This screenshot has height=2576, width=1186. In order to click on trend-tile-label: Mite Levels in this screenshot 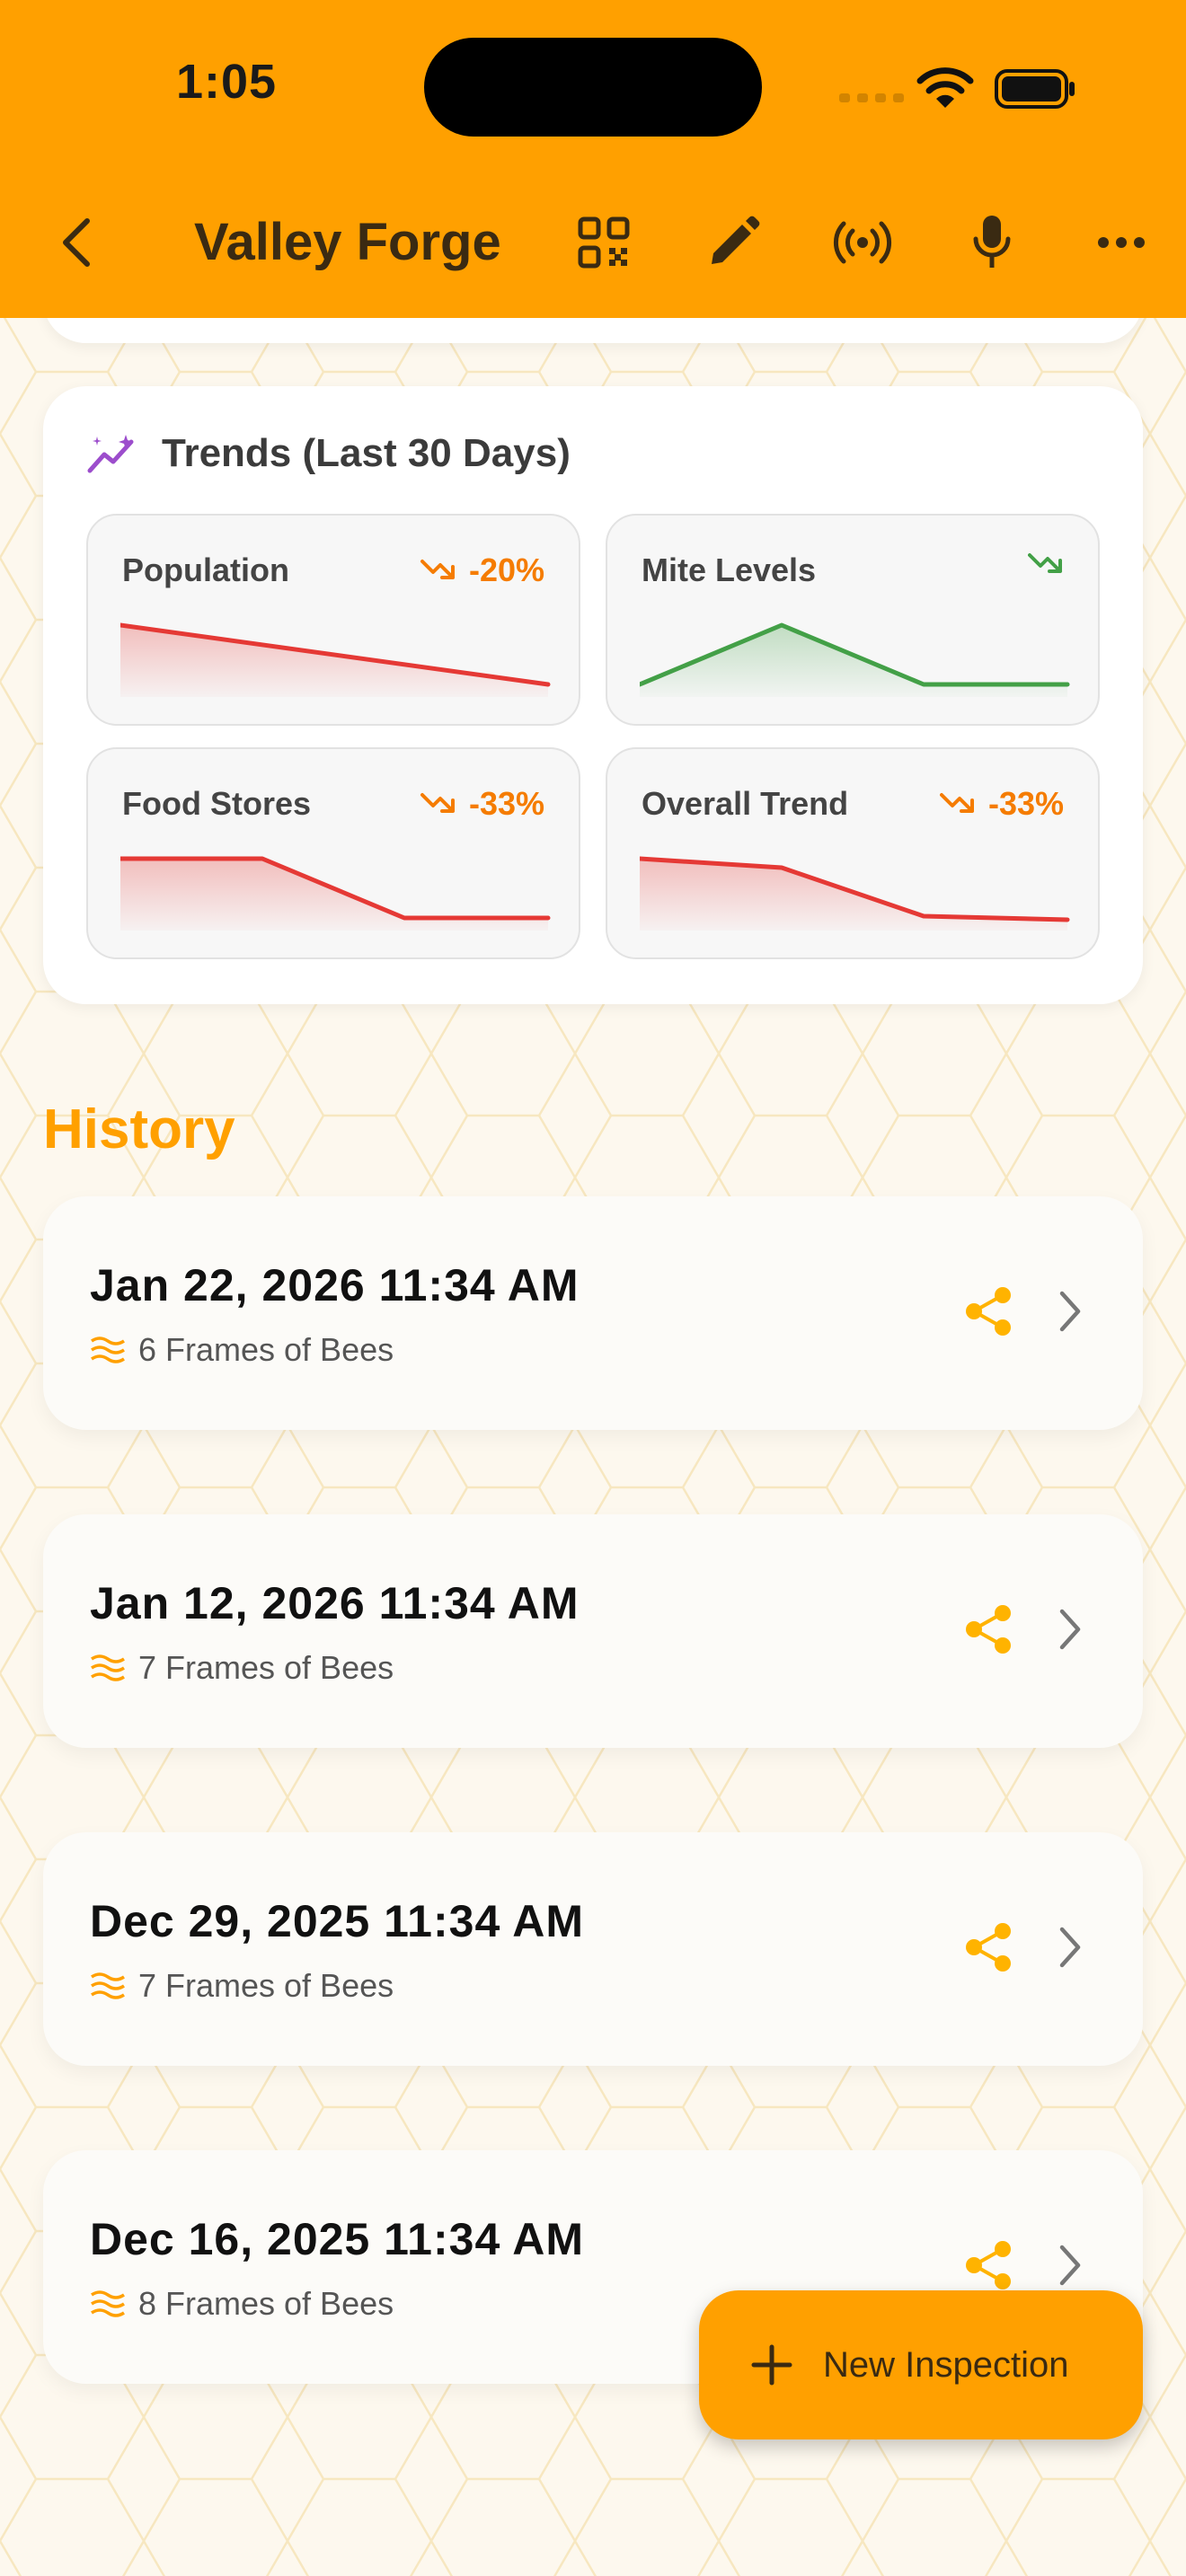, I will do `click(729, 569)`.